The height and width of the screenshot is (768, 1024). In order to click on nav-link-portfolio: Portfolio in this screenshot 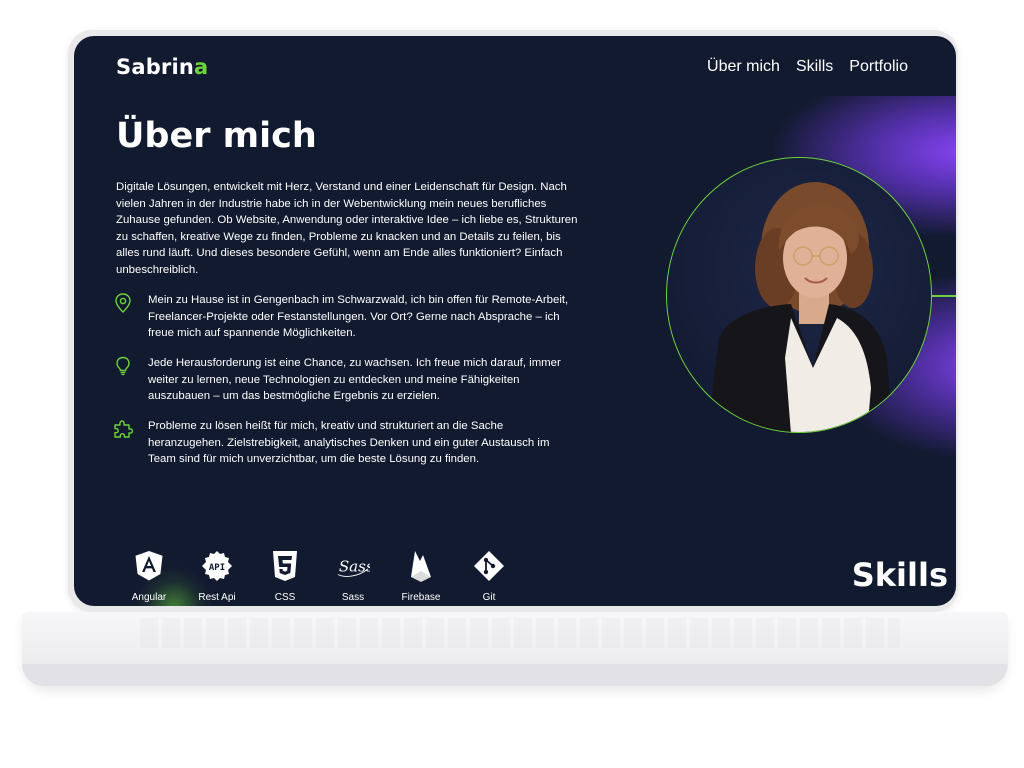, I will do `click(878, 67)`.